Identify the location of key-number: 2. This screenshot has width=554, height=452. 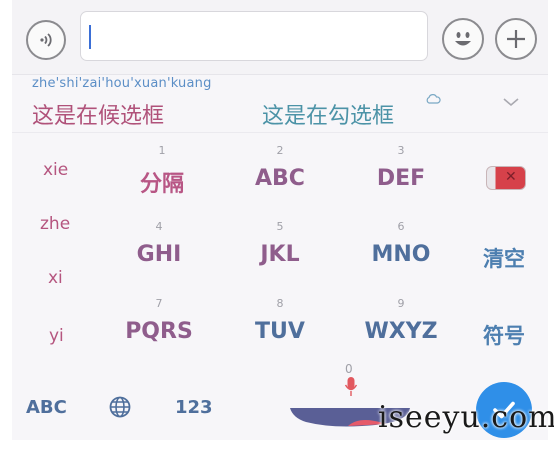
(280, 150).